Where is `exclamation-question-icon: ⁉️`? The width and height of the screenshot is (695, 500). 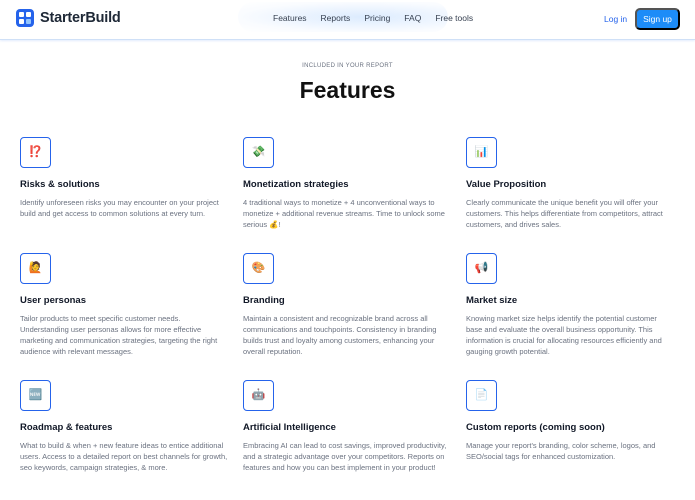
exclamation-question-icon: ⁉️ is located at coordinates (35, 152).